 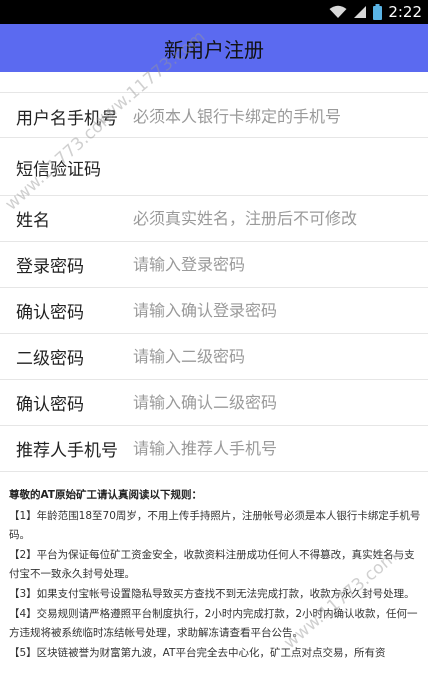 What do you see at coordinates (50, 358) in the screenshot?
I see `field-label: 二级密码` at bounding box center [50, 358].